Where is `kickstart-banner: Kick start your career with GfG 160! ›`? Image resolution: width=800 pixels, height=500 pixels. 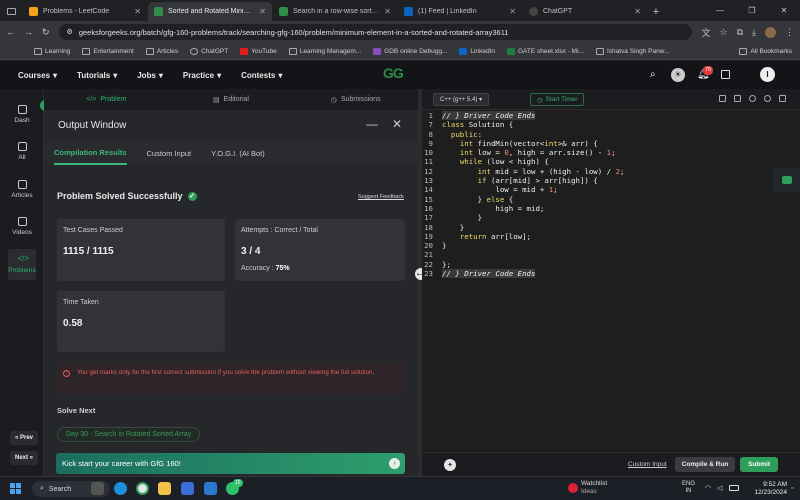 kickstart-banner: Kick start your career with GfG 160! › is located at coordinates (230, 463).